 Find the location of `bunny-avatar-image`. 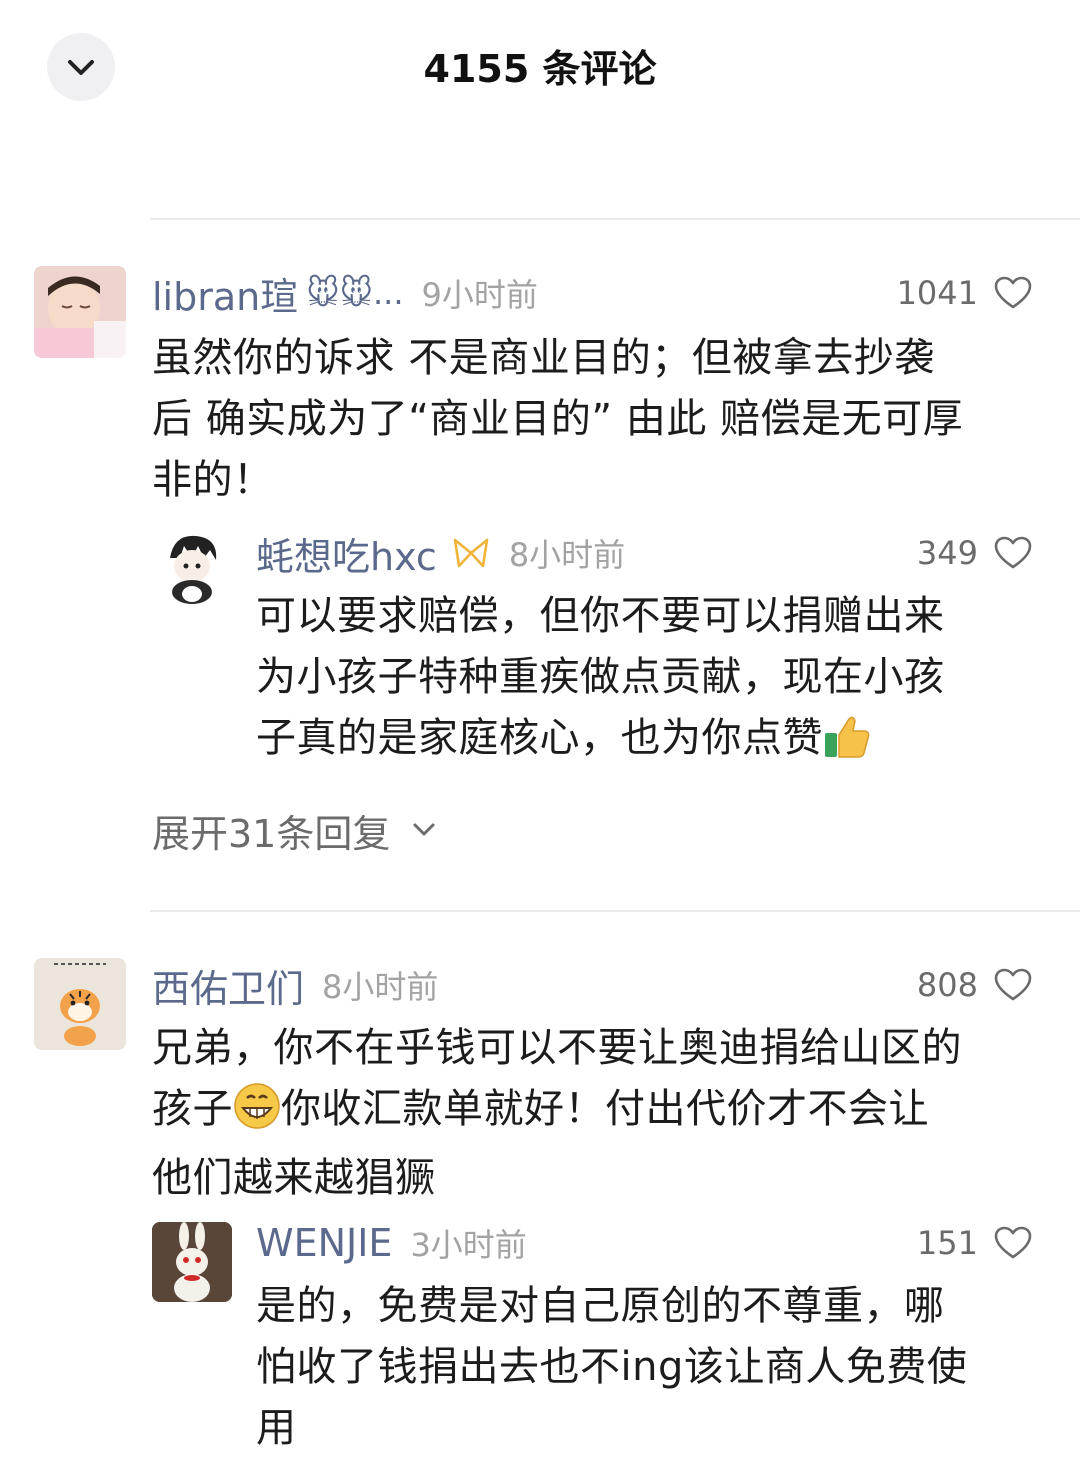

bunny-avatar-image is located at coordinates (192, 1262).